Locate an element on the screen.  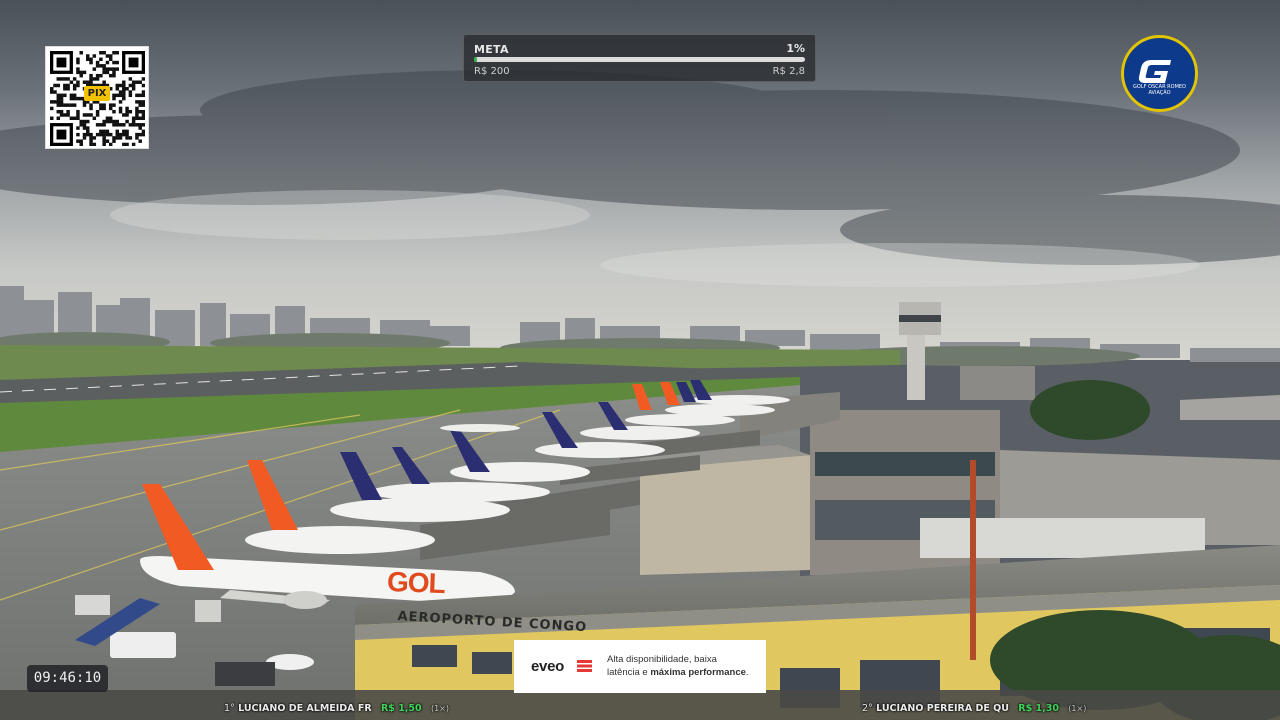
aircraft-livery-text: GOL is located at coordinates (416, 582).